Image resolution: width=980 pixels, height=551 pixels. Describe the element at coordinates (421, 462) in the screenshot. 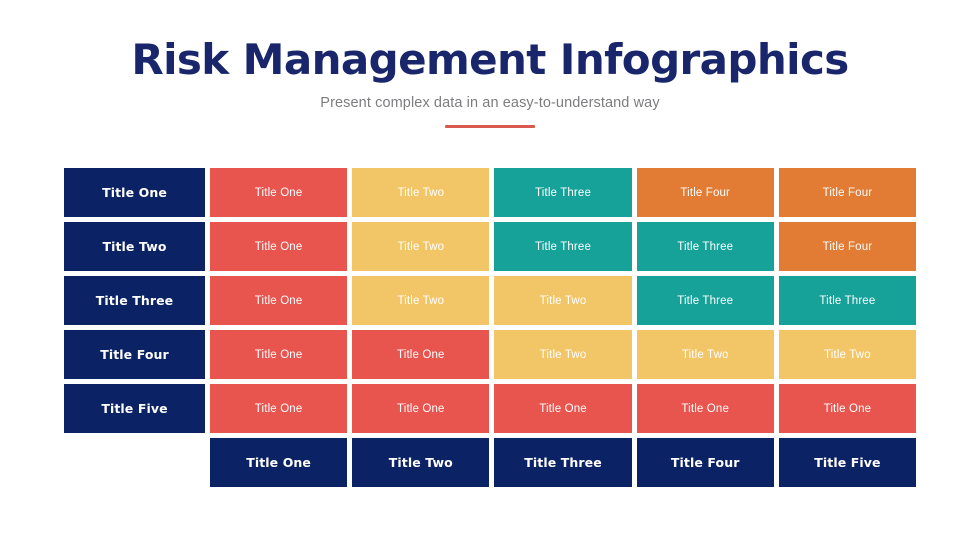

I see `column-header-cell: Title Two` at that location.